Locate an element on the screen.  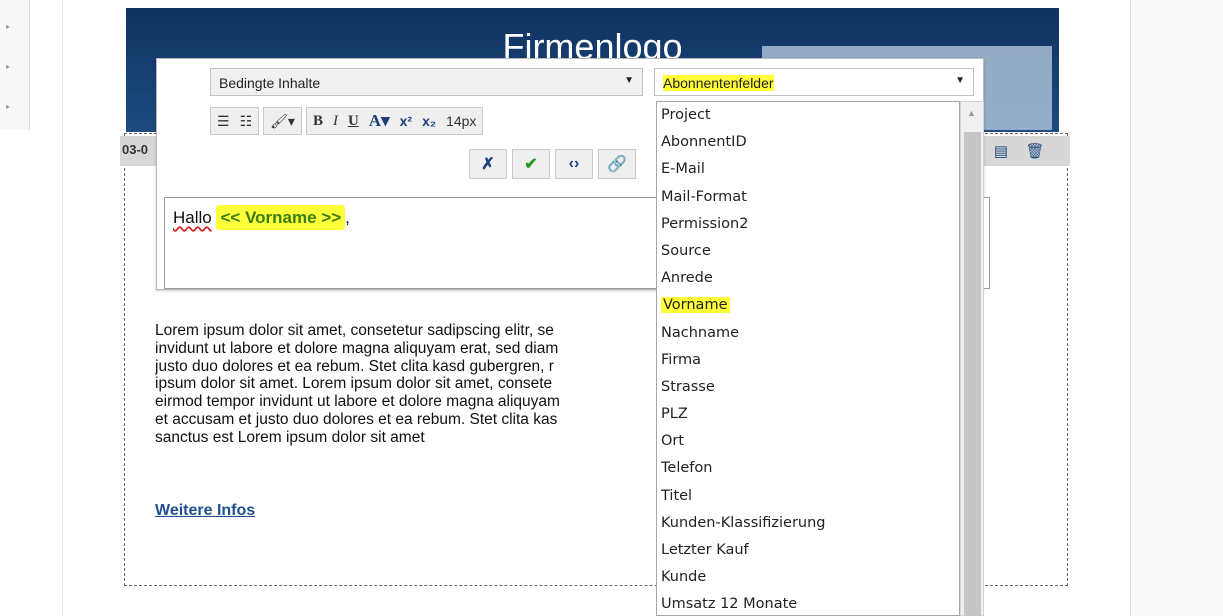
scroll-up-icon: ▲ is located at coordinates (971, 113).